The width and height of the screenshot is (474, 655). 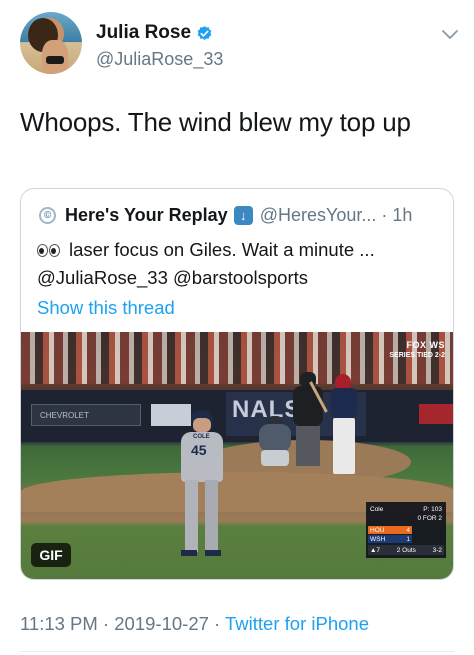 What do you see at coordinates (406, 550) in the screenshot?
I see `scorebug-outs: 2 Outs` at bounding box center [406, 550].